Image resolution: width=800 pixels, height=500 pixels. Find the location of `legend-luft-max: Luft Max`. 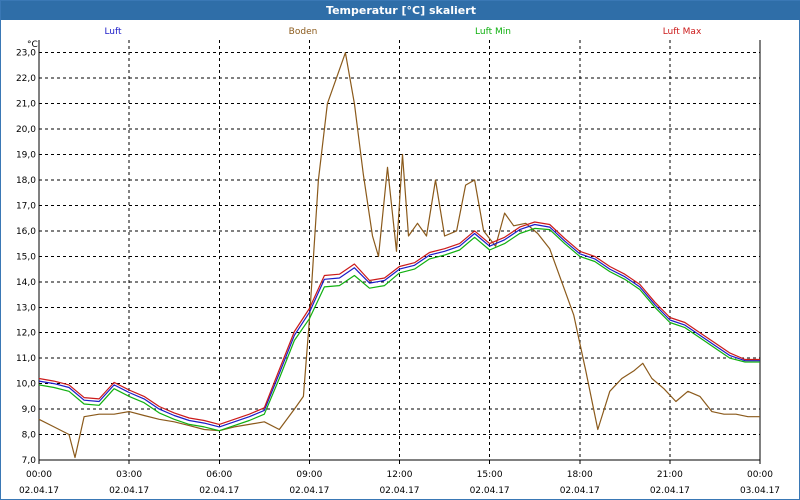

legend-luft-max: Luft Max is located at coordinates (682, 32).